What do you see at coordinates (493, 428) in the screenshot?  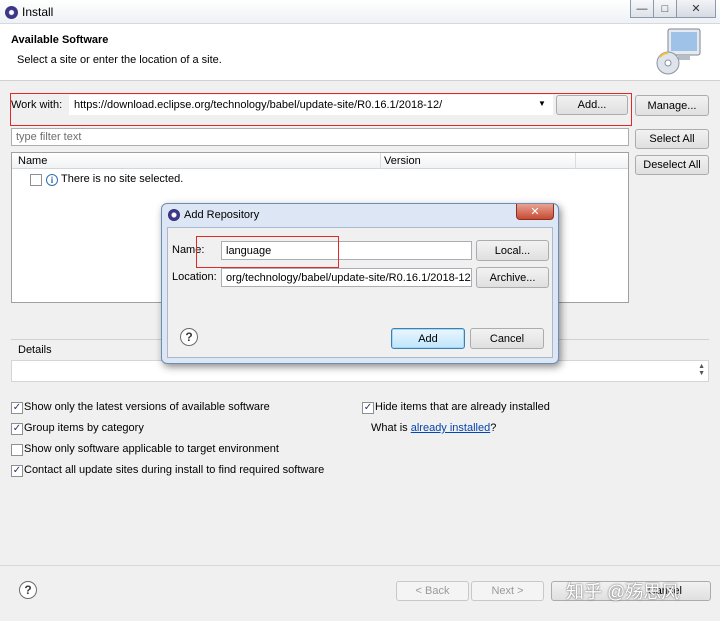 I see `what-is-suffix: ?` at bounding box center [493, 428].